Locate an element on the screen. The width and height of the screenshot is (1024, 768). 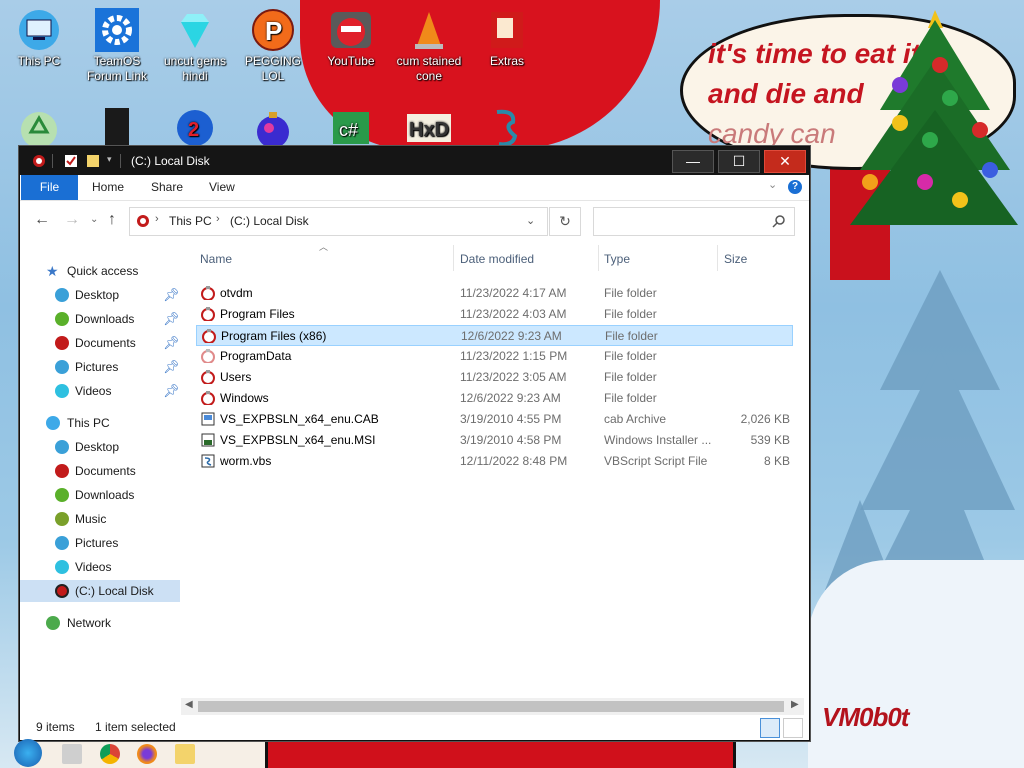
breadcrumb-local-disk: (C:) Local Disk is located at coordinates (269, 221).